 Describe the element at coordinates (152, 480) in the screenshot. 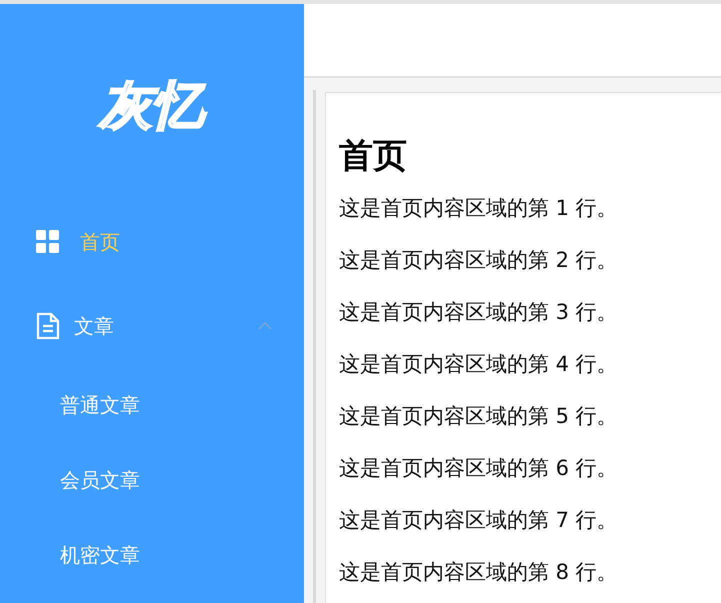

I see `submenu-item: 会员文章` at that location.